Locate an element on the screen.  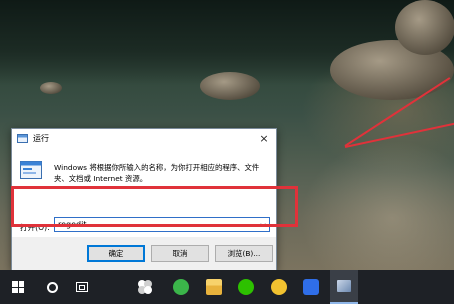
dialog-title: 运行 is located at coordinates (41, 138).